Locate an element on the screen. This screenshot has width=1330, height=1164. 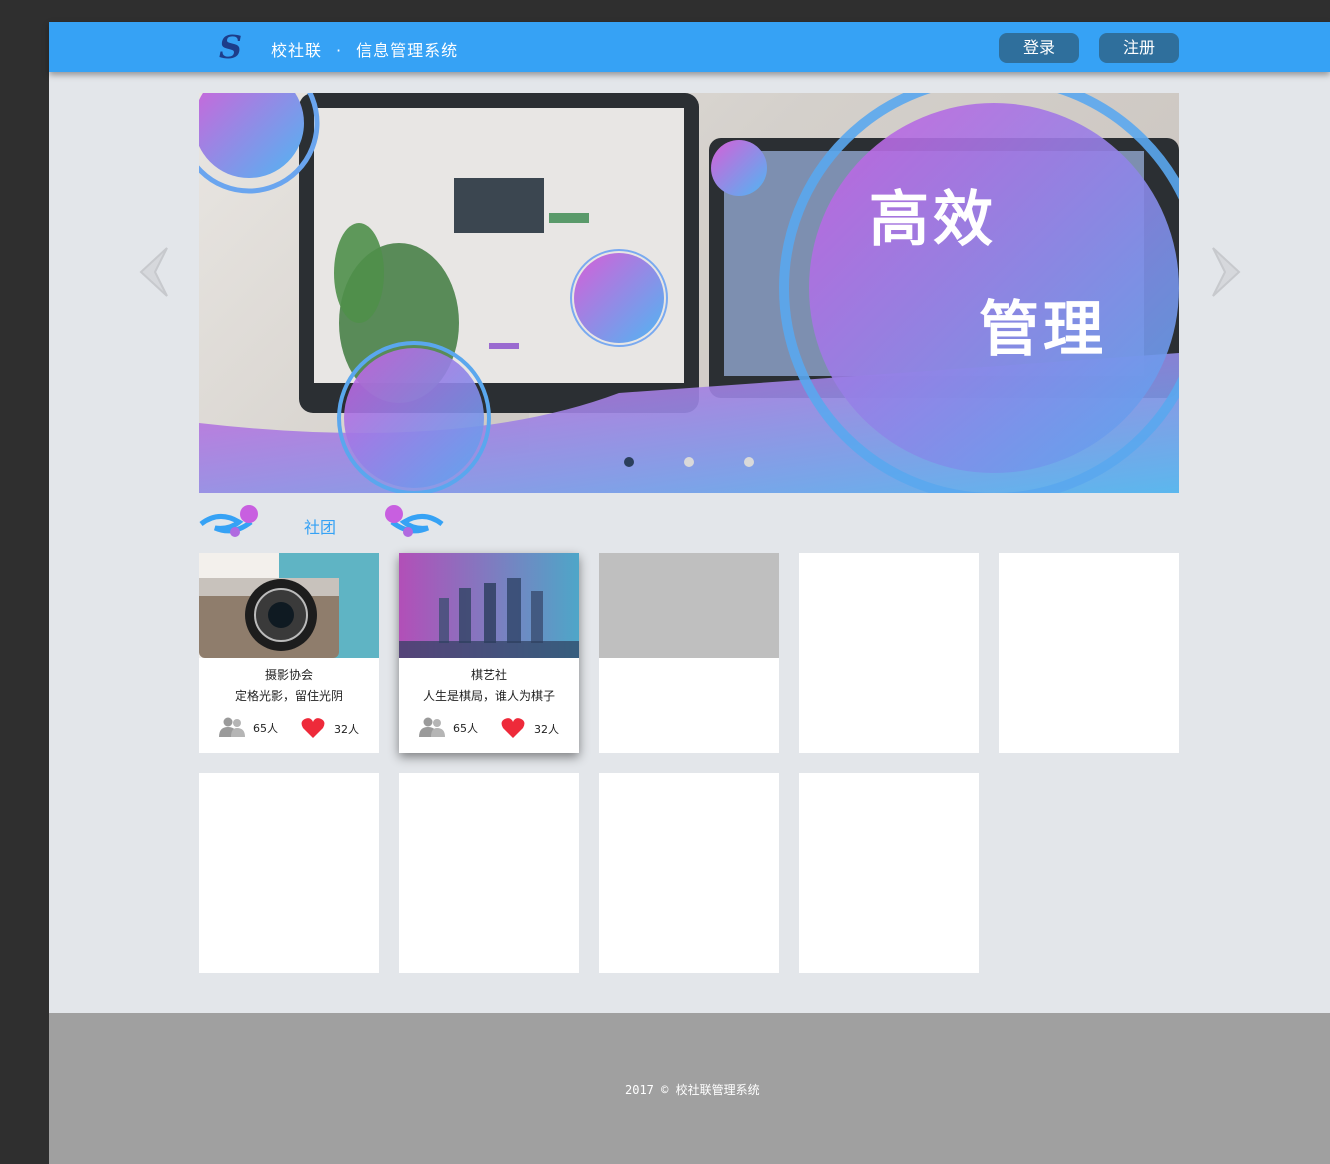
login-button: 登录 is located at coordinates (1039, 48).